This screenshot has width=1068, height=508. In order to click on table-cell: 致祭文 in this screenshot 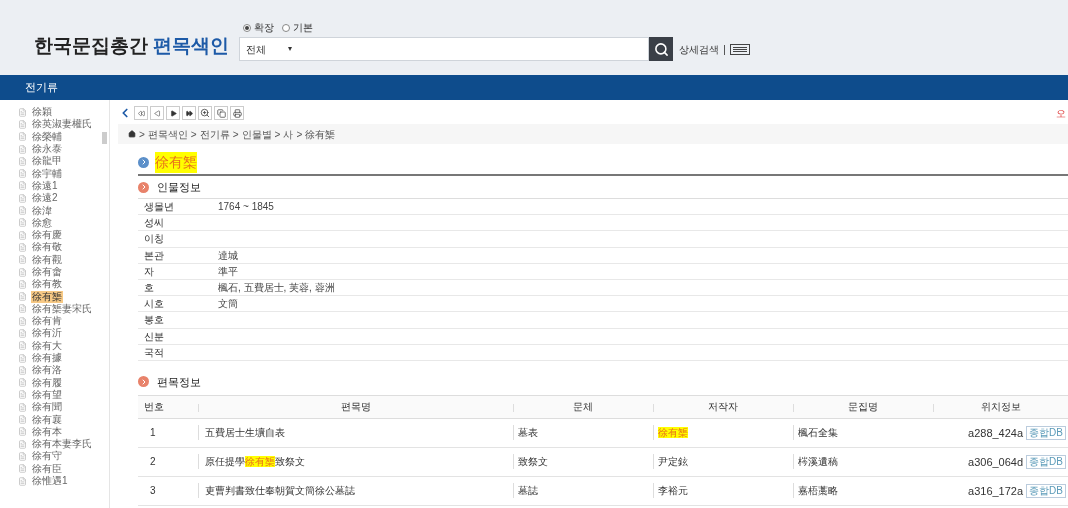, I will do `click(533, 462)`.